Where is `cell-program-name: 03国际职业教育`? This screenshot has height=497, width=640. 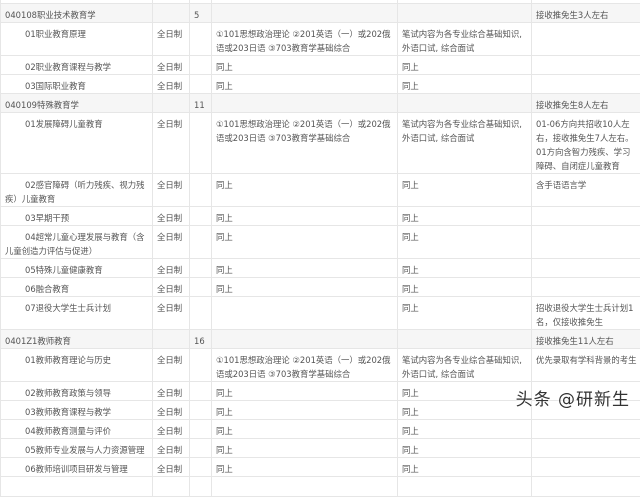
cell-program-name: 03国际职业教育 is located at coordinates (77, 84).